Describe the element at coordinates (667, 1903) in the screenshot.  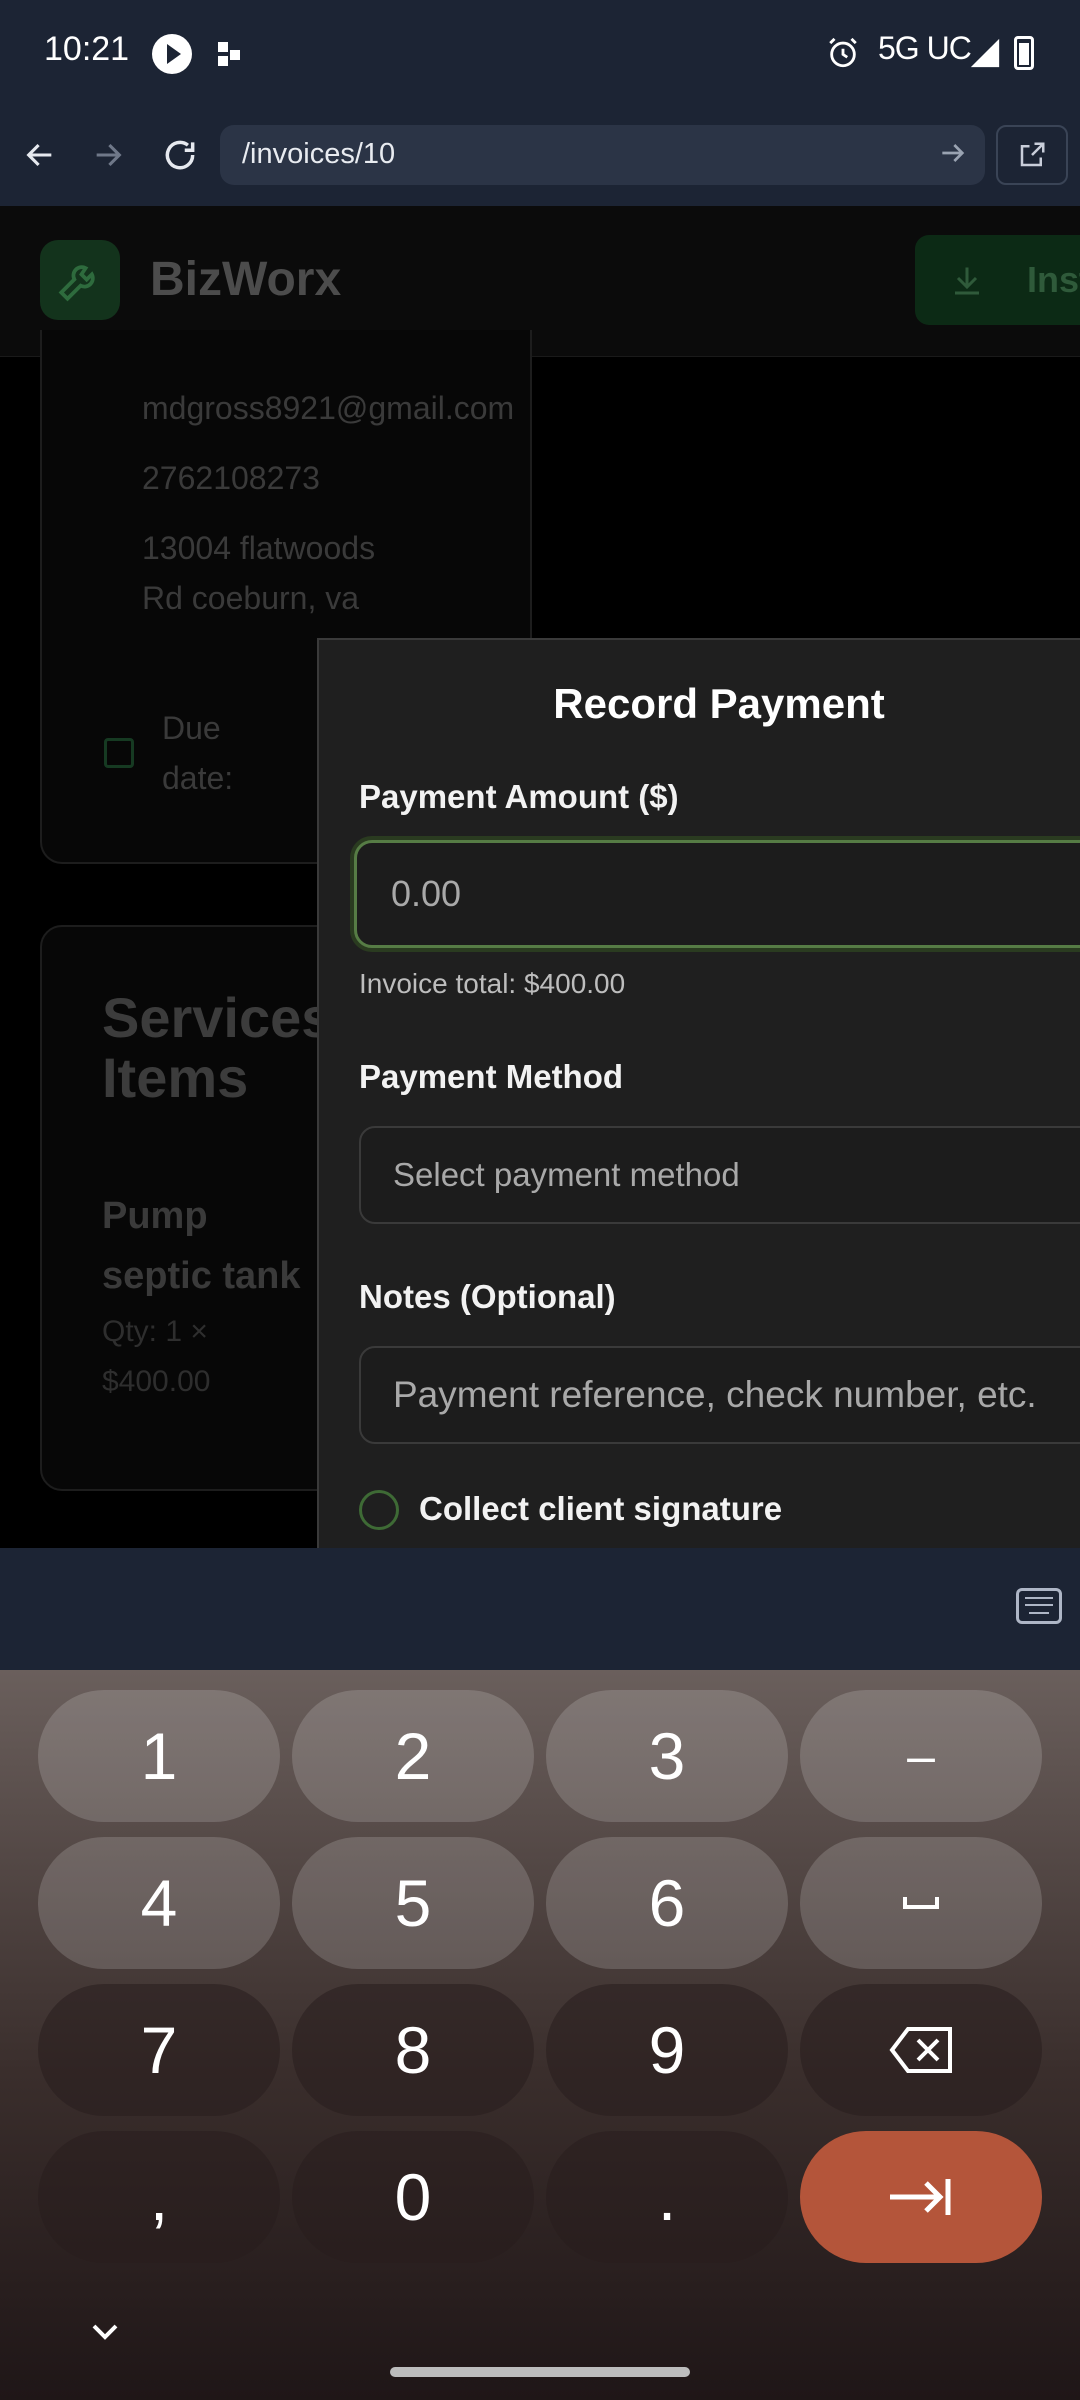
I see `key-6: 6` at that location.